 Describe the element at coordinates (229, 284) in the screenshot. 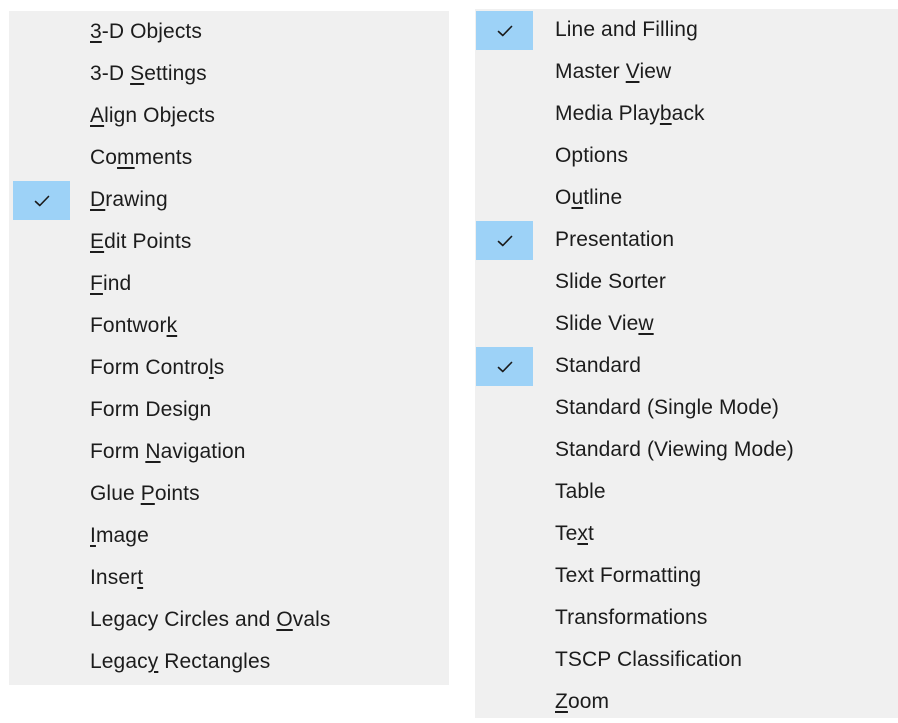

I see `menu-item-find: Find` at that location.